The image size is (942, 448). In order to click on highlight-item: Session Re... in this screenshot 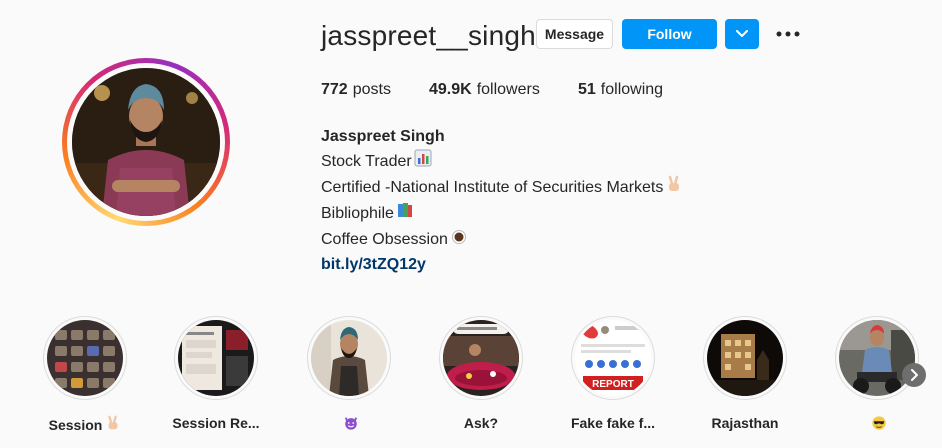, I will do `click(216, 373)`.